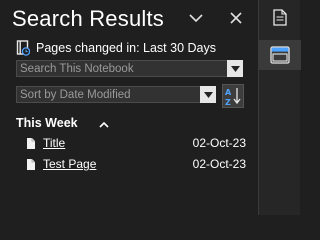  Describe the element at coordinates (54, 143) in the screenshot. I see `page-link: Title` at that location.